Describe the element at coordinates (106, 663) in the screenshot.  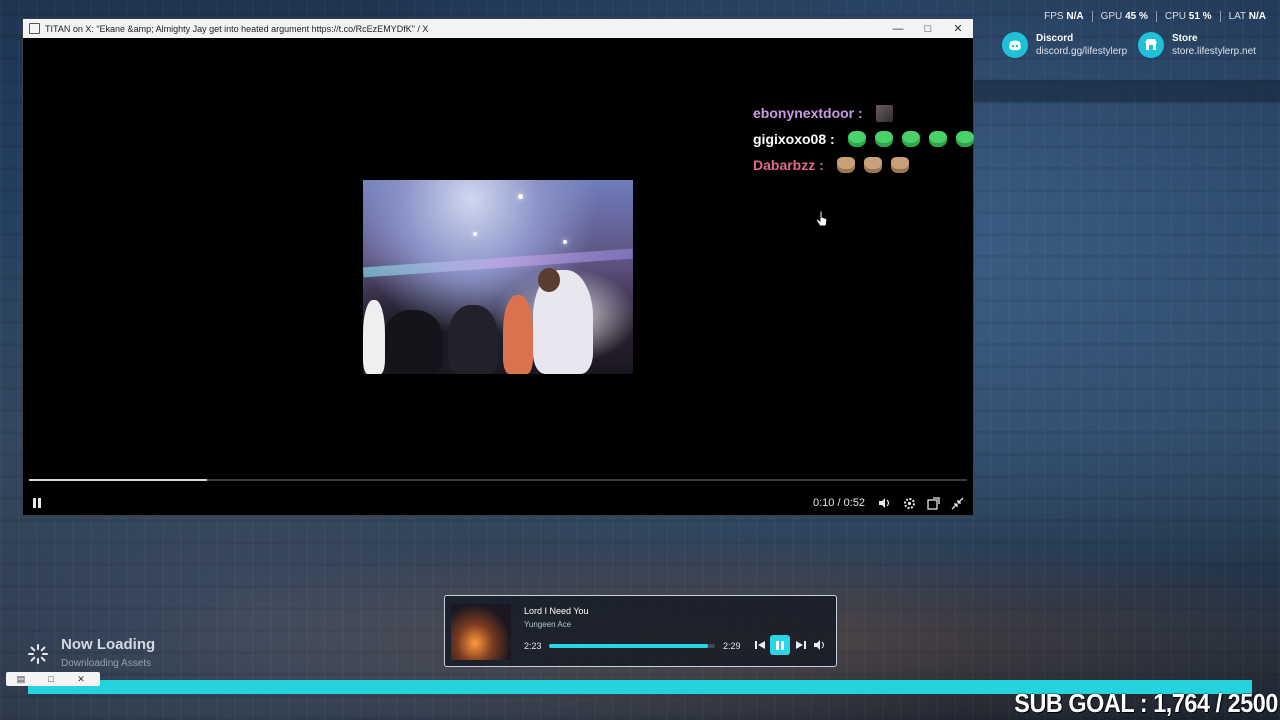
I see `loading-subtitle: Downloading Assets` at that location.